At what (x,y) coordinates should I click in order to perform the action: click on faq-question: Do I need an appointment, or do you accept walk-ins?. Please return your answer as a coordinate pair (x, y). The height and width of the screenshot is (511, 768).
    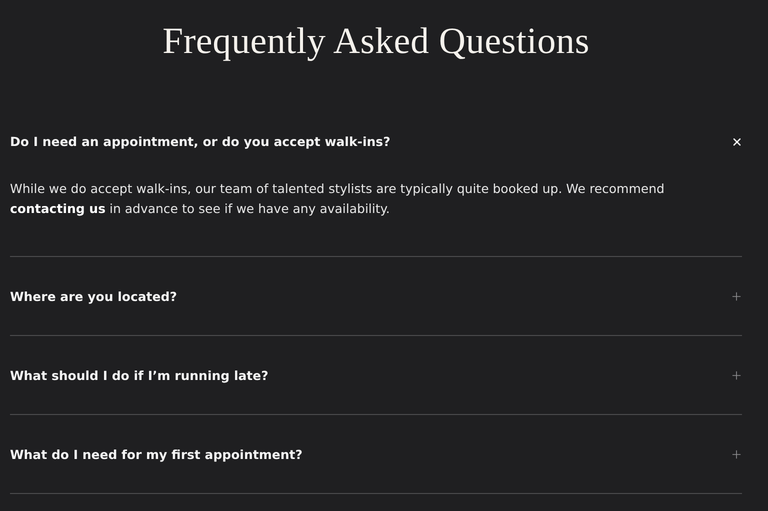
    Looking at the image, I should click on (200, 141).